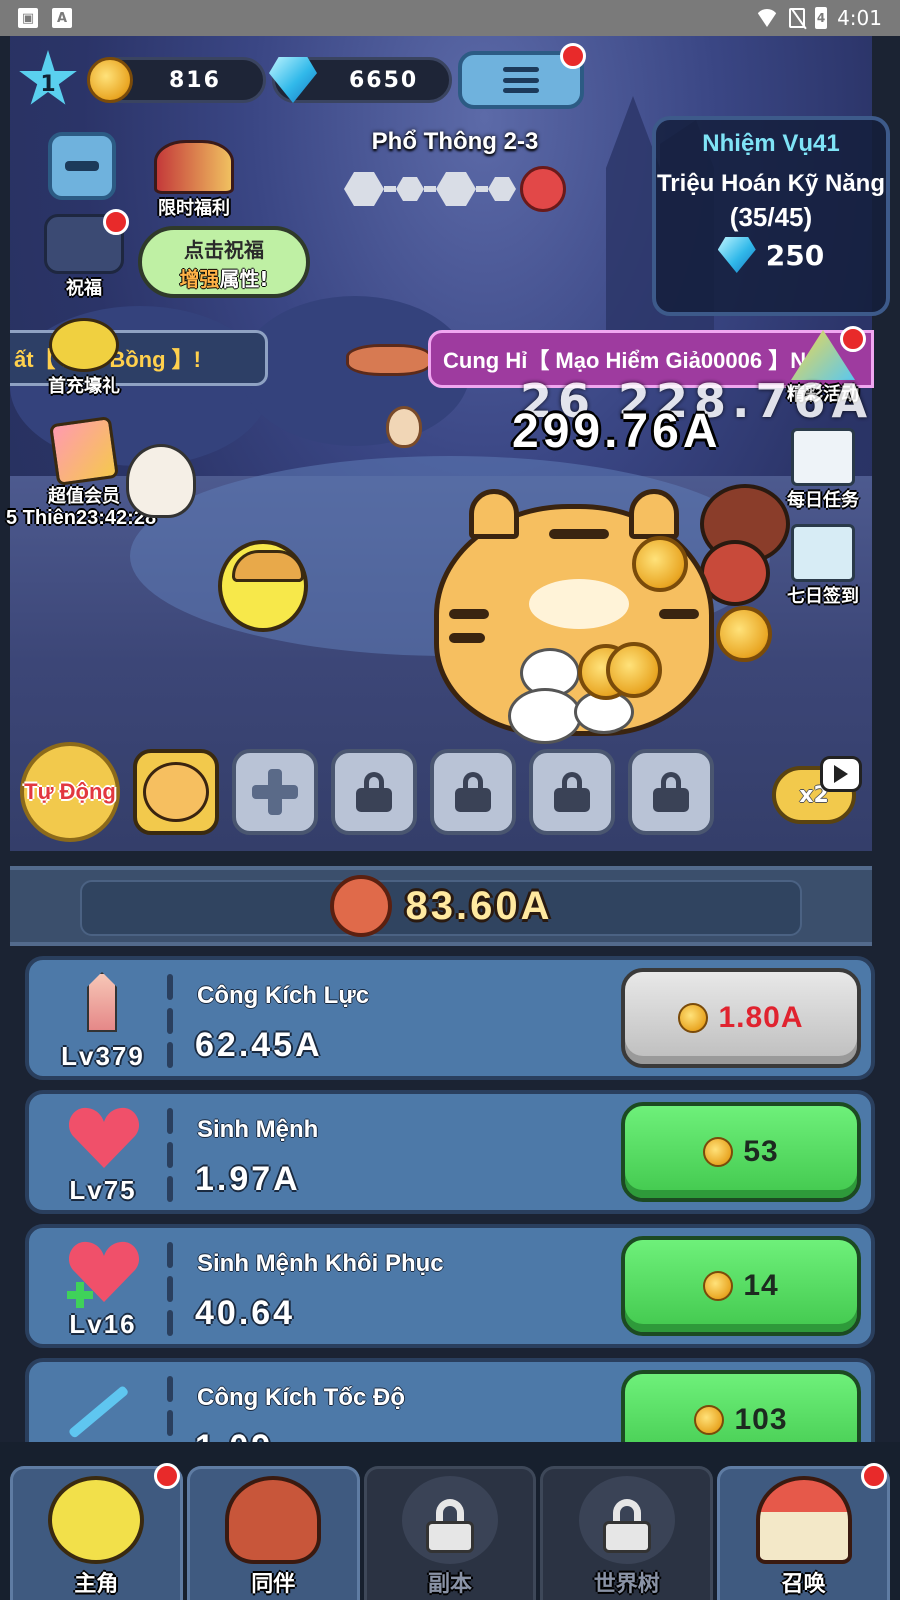  I want to click on skill-slot-tiger, so click(176, 792).